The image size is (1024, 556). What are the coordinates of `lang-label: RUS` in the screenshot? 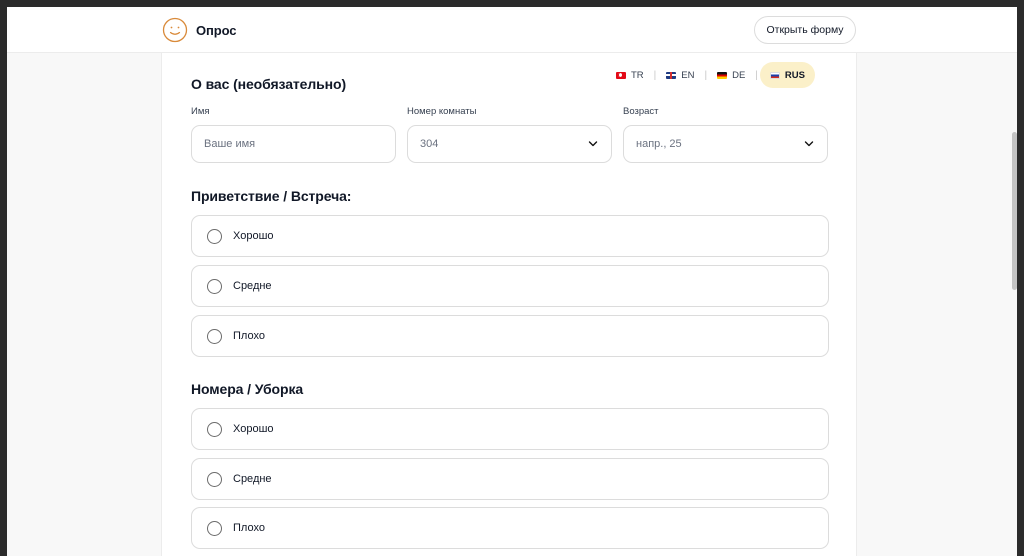 It's located at (794, 75).